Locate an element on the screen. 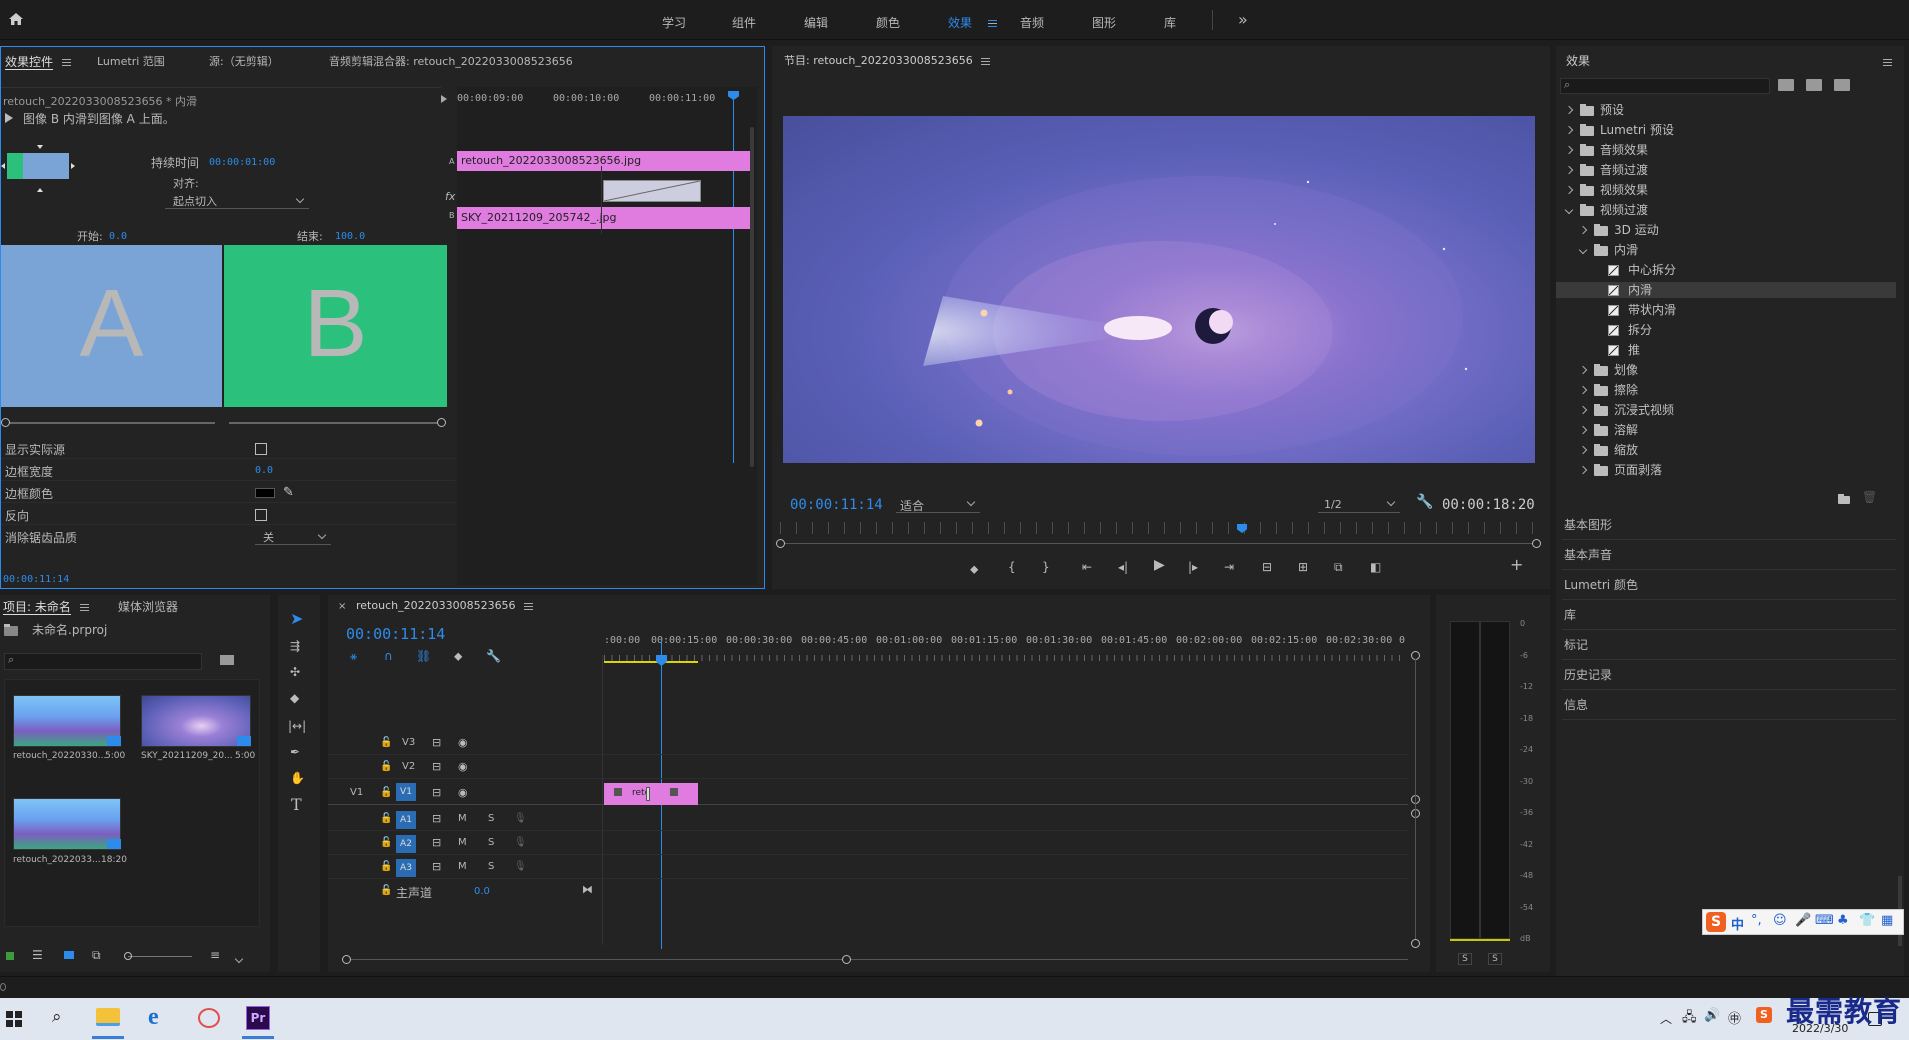 The image size is (1909, 1040). close-icon: × is located at coordinates (342, 606).